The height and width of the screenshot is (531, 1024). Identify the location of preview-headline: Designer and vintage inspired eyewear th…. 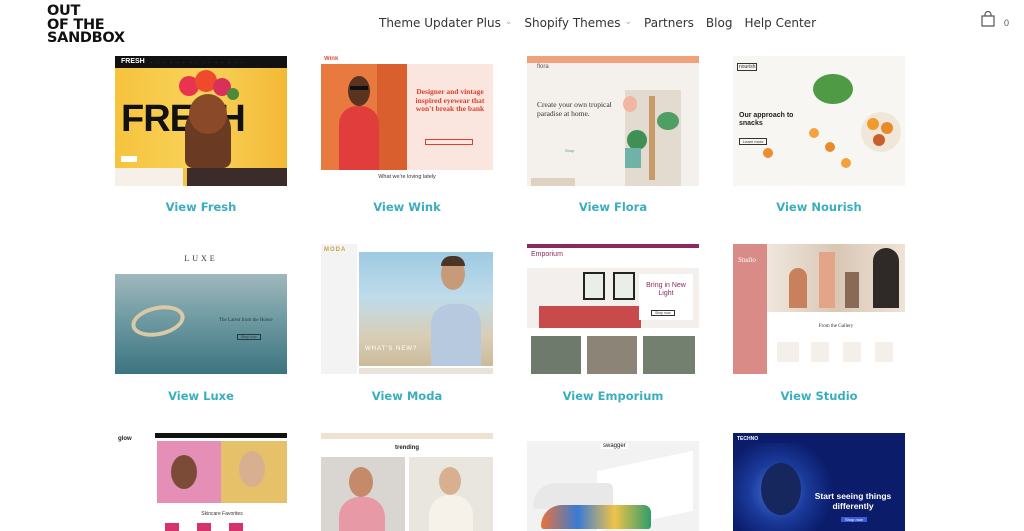
(450, 100).